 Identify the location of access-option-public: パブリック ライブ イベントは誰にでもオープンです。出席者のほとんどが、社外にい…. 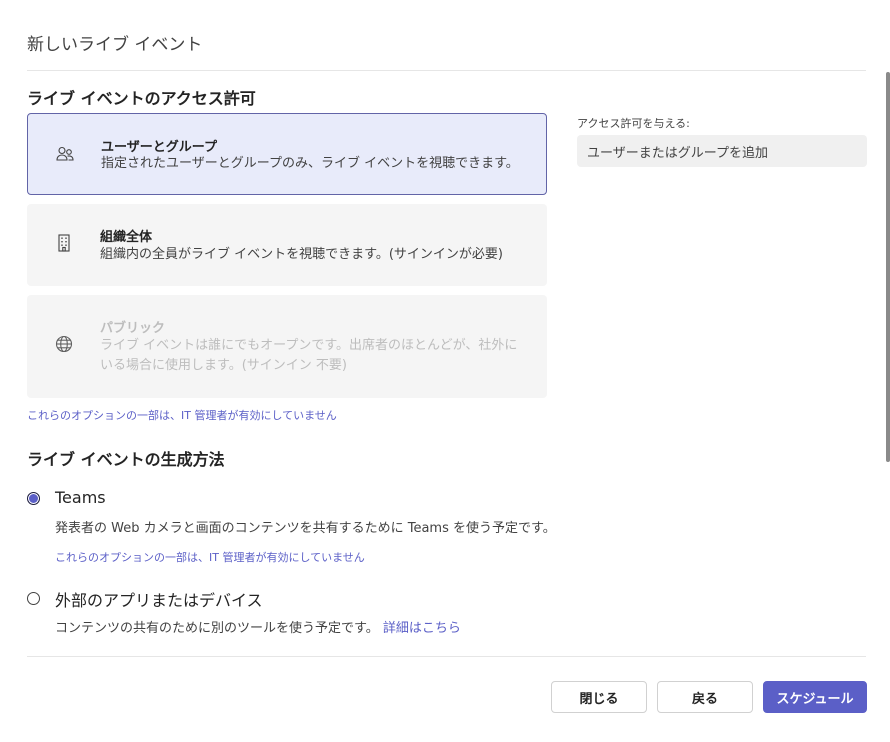
(287, 346).